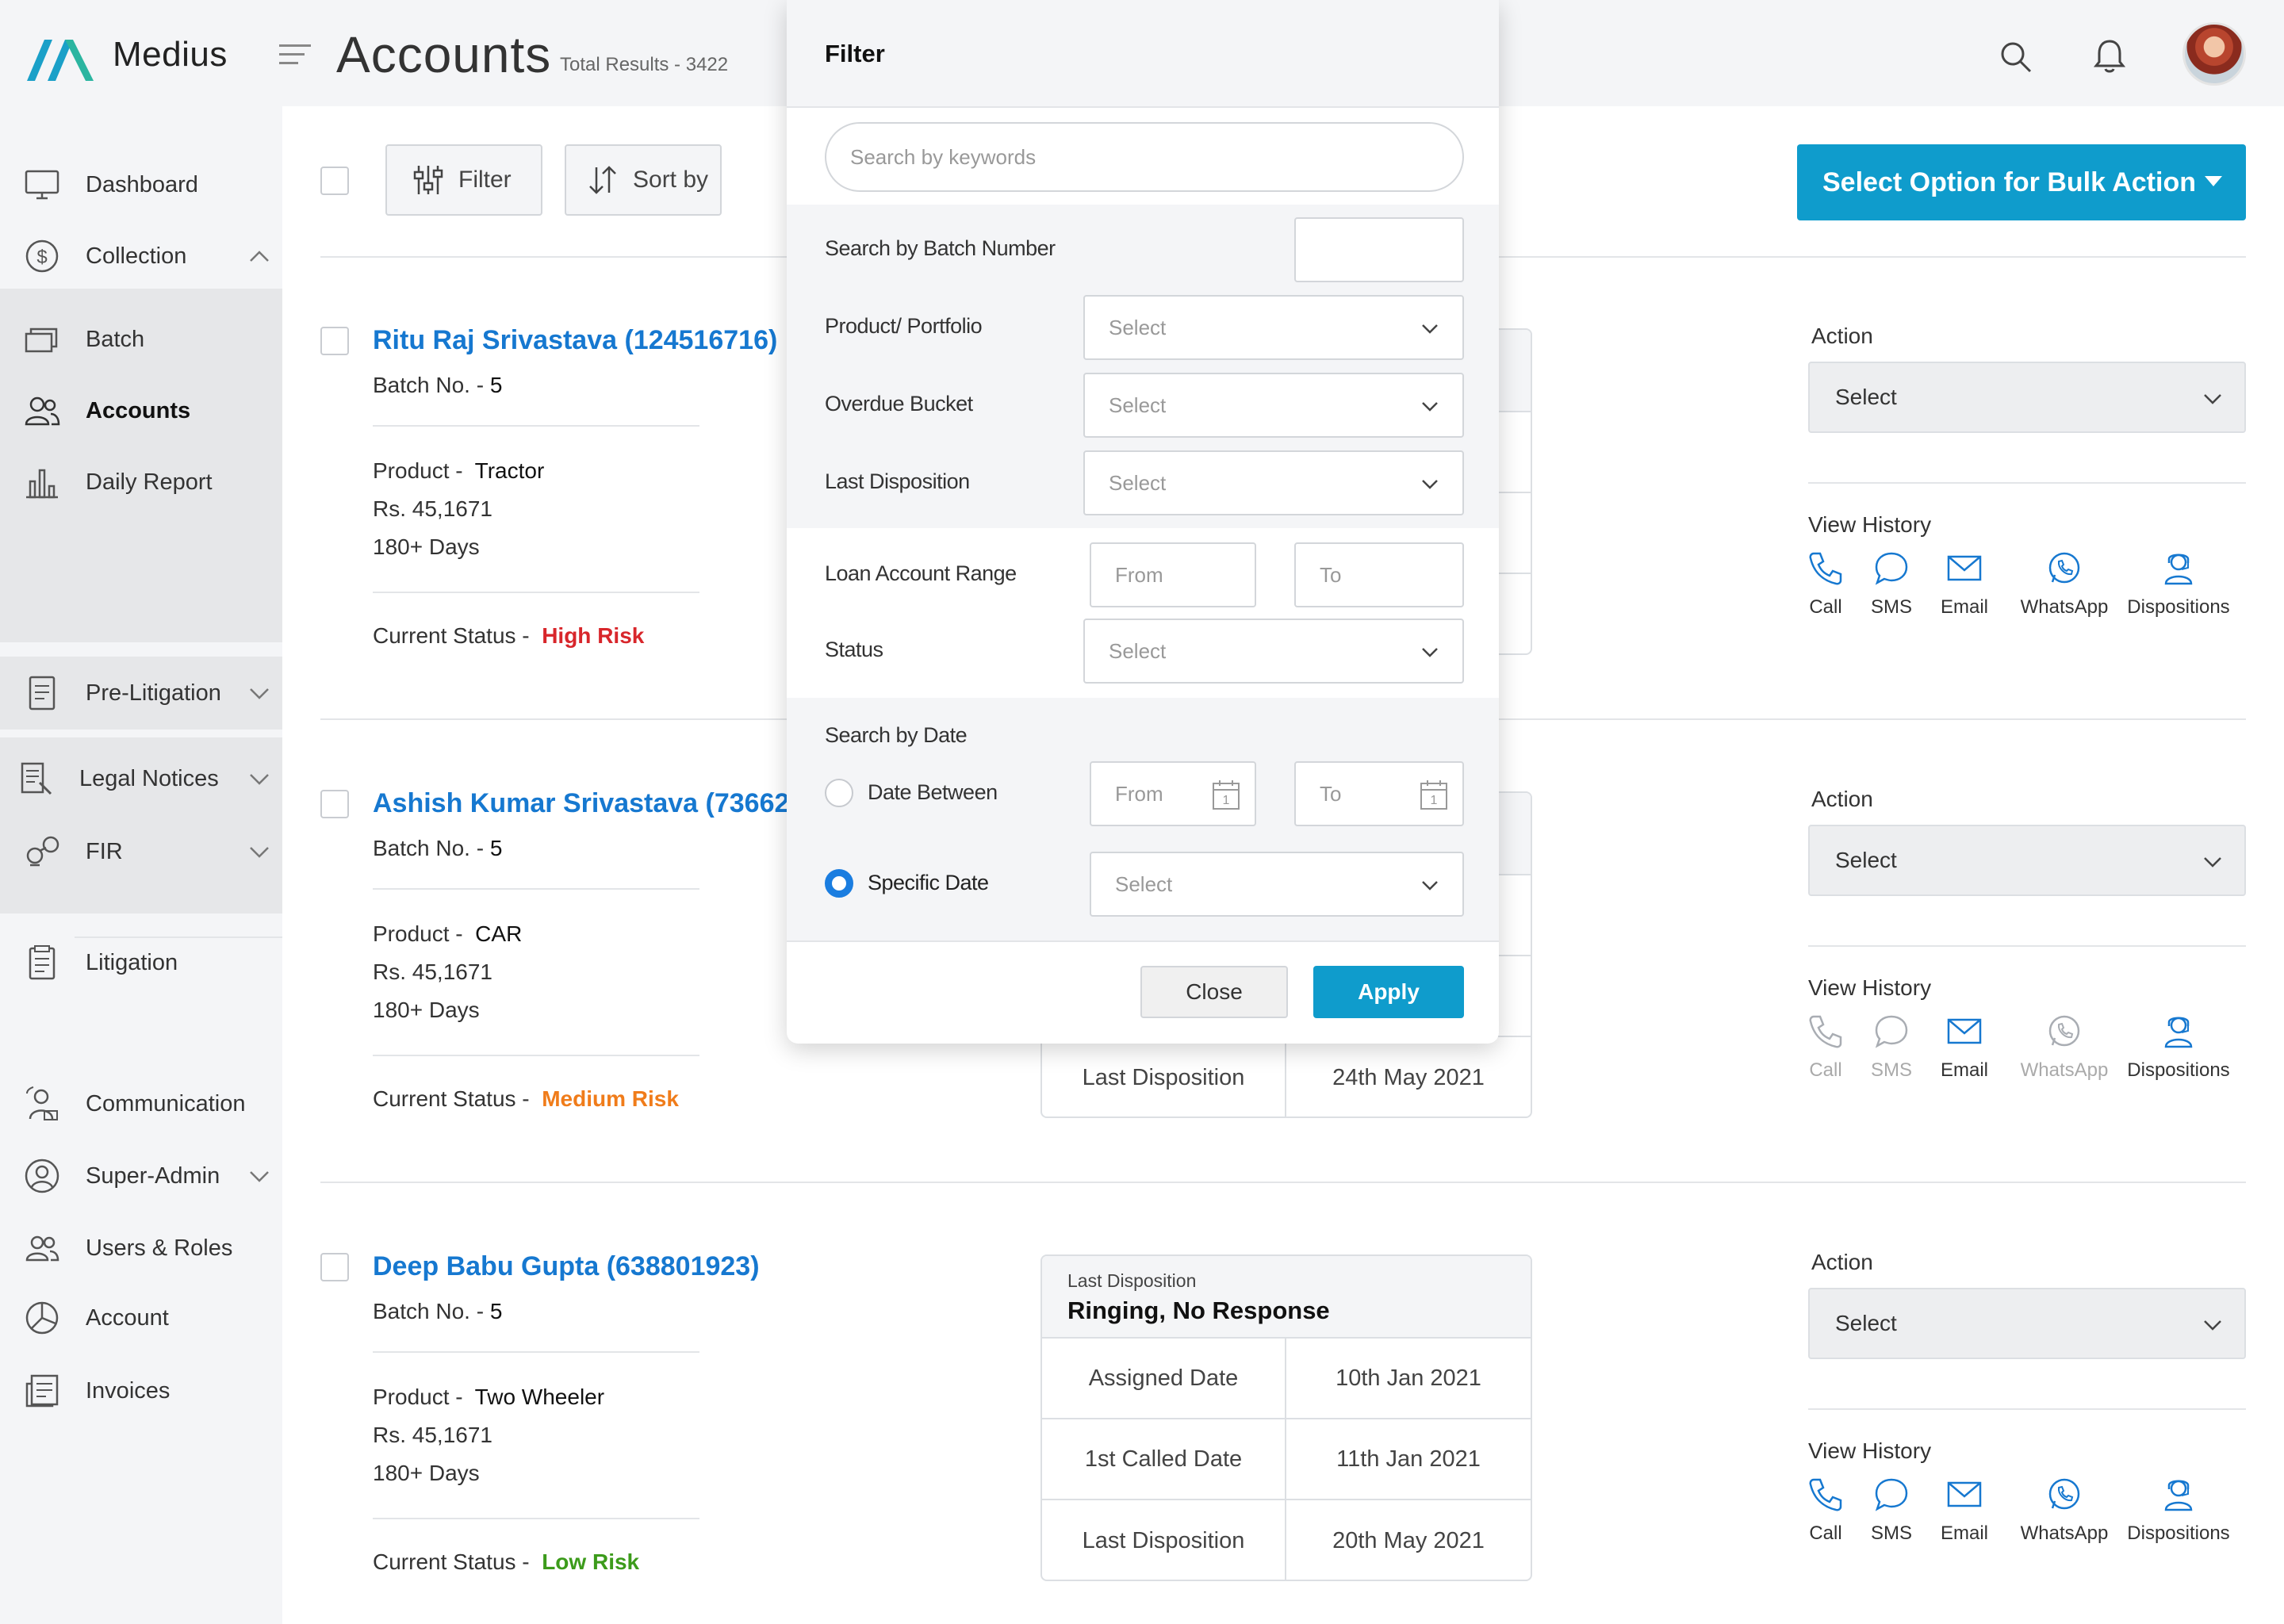 This screenshot has height=1624, width=2284. What do you see at coordinates (153, 693) in the screenshot?
I see `sidebar-label: Pre-Litigation` at bounding box center [153, 693].